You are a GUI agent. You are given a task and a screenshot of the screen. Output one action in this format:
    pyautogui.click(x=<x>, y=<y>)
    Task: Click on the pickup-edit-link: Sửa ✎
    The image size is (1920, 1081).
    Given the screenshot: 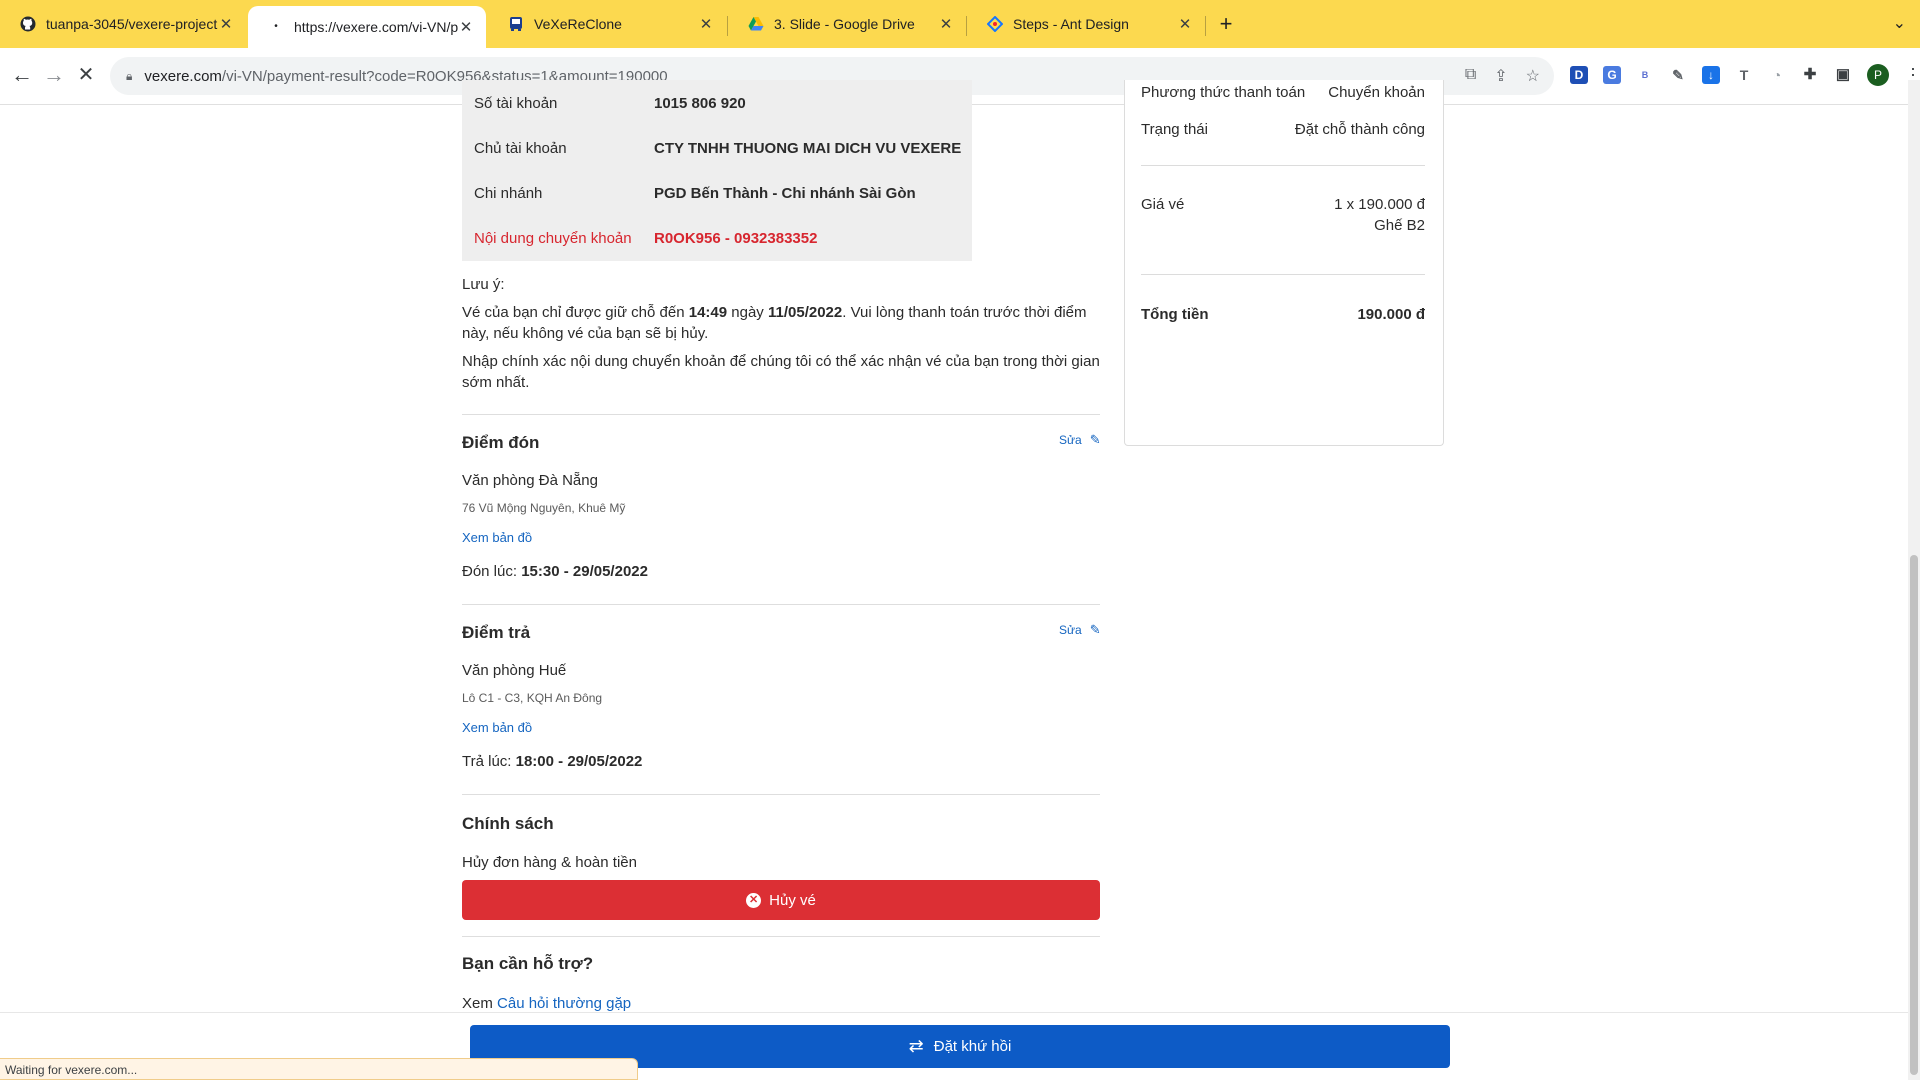 What is the action you would take?
    pyautogui.click(x=1080, y=440)
    